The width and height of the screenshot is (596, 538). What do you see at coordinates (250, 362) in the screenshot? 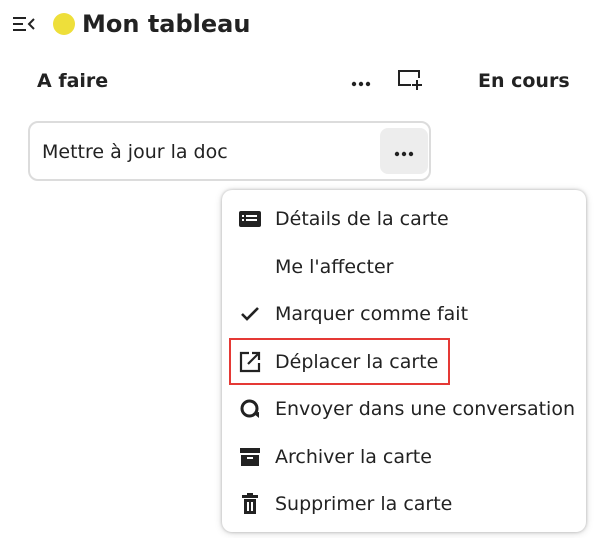
I see `open-in-new-icon` at bounding box center [250, 362].